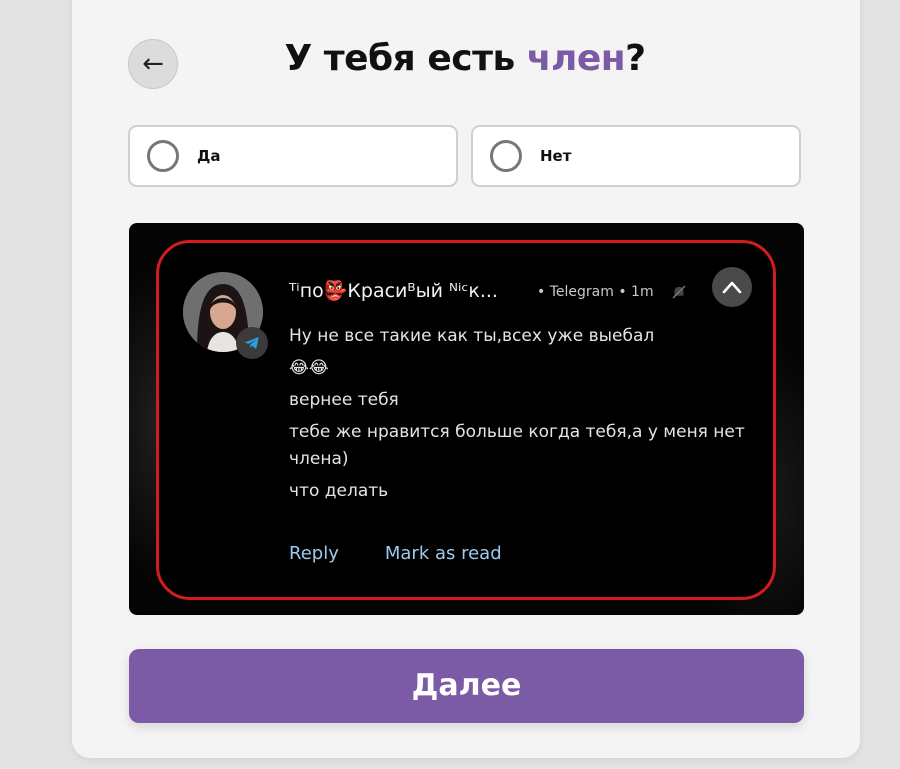 The image size is (900, 769). Describe the element at coordinates (556, 156) in the screenshot. I see `option-no-label: Нет` at that location.